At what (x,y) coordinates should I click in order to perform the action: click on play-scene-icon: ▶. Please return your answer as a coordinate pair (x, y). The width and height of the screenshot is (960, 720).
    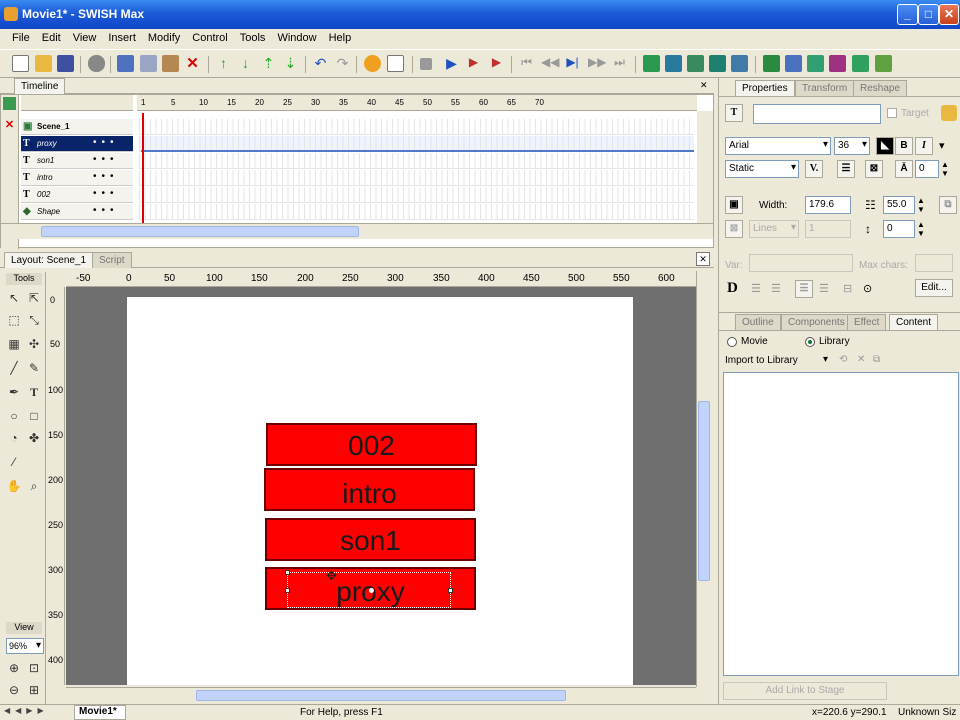
    Looking at the image, I should click on (473, 63).